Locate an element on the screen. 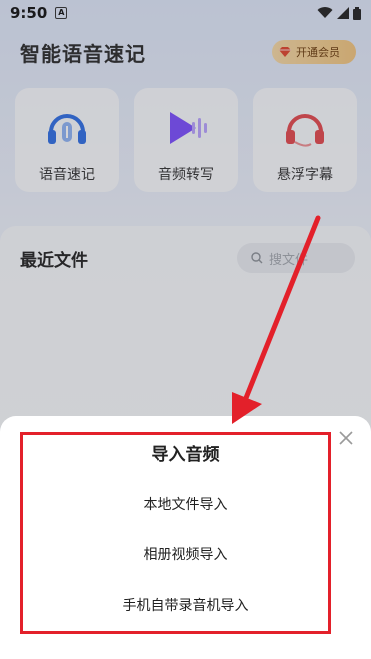 Image resolution: width=371 pixels, height=659 pixels. import-album-video-option: 相册视频导入 is located at coordinates (185, 554).